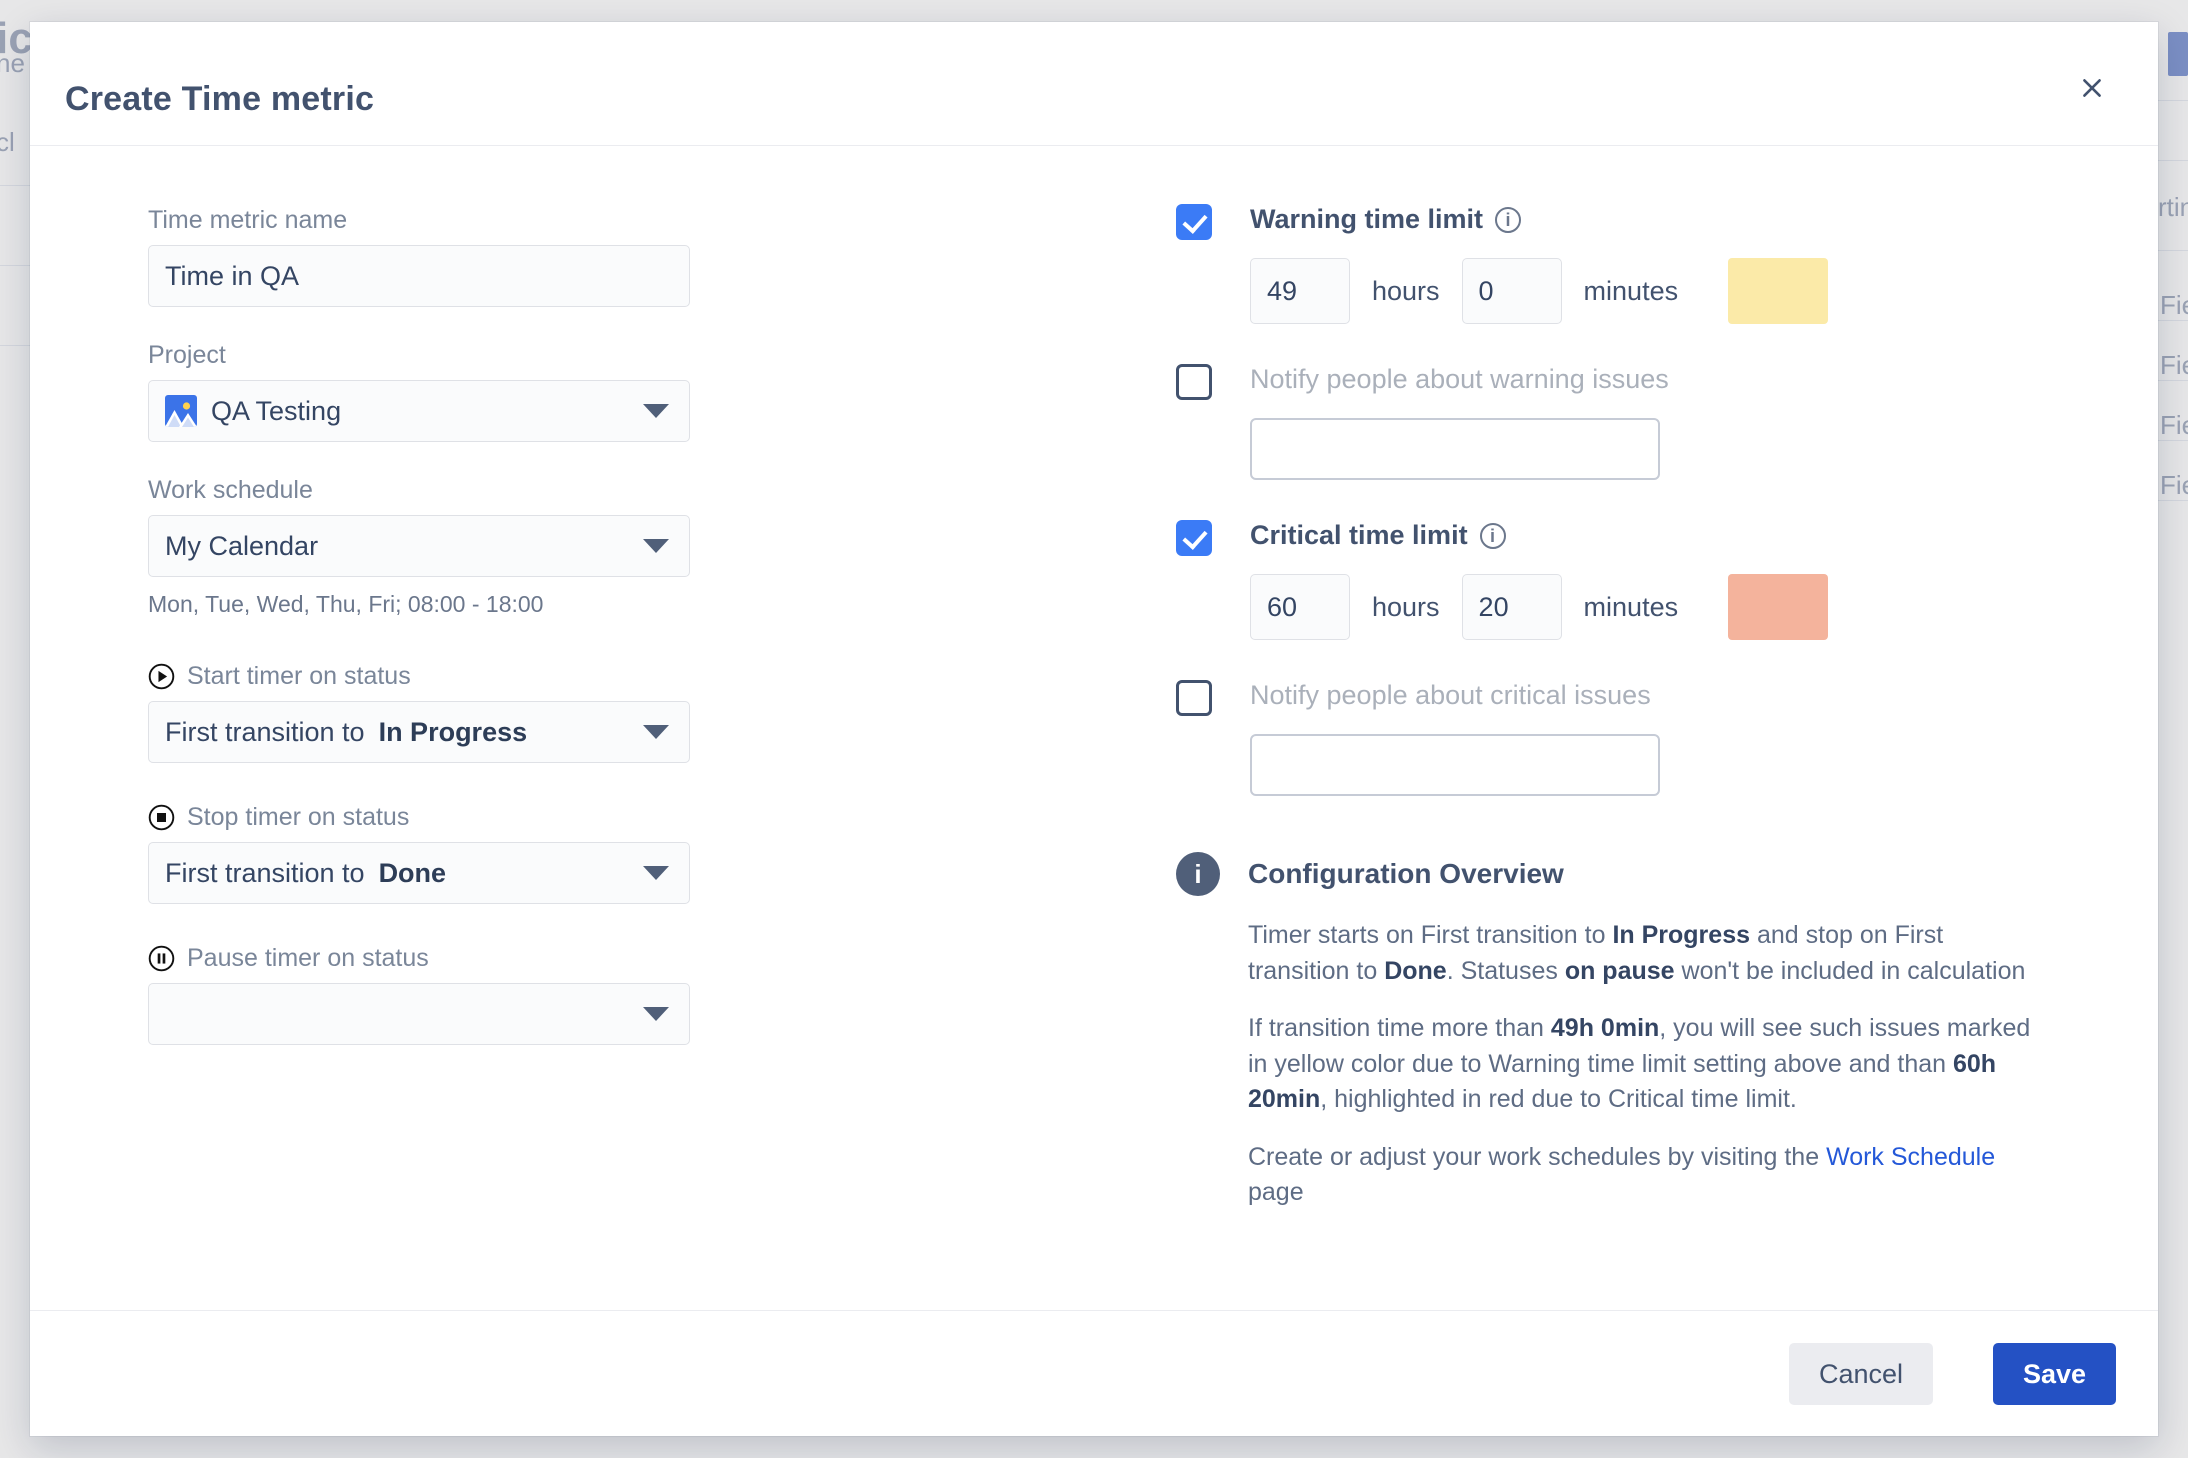  Describe the element at coordinates (2054, 1374) in the screenshot. I see `save-button: Save` at that location.